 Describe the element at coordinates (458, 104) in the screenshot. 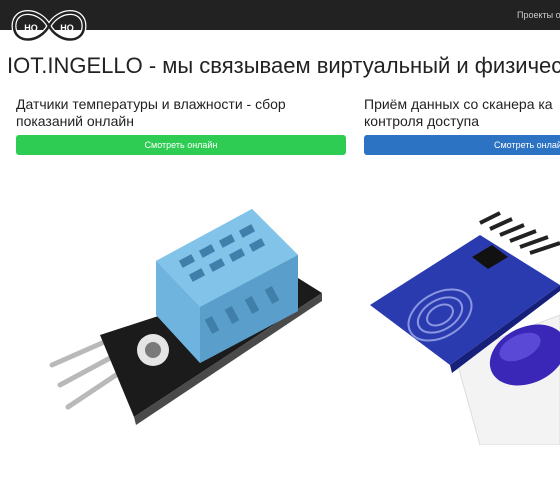

I see `card-title-line: Приём данных со сканера ка` at that location.